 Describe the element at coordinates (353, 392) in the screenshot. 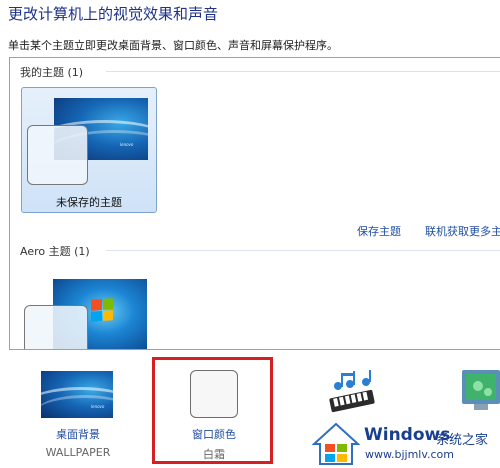

I see `sounds-icon` at that location.